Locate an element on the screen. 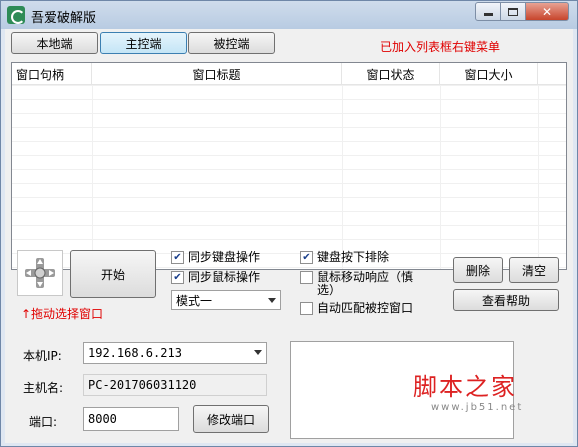 This screenshot has height=447, width=578. ip-value: 192.168.6.213 is located at coordinates (135, 353).